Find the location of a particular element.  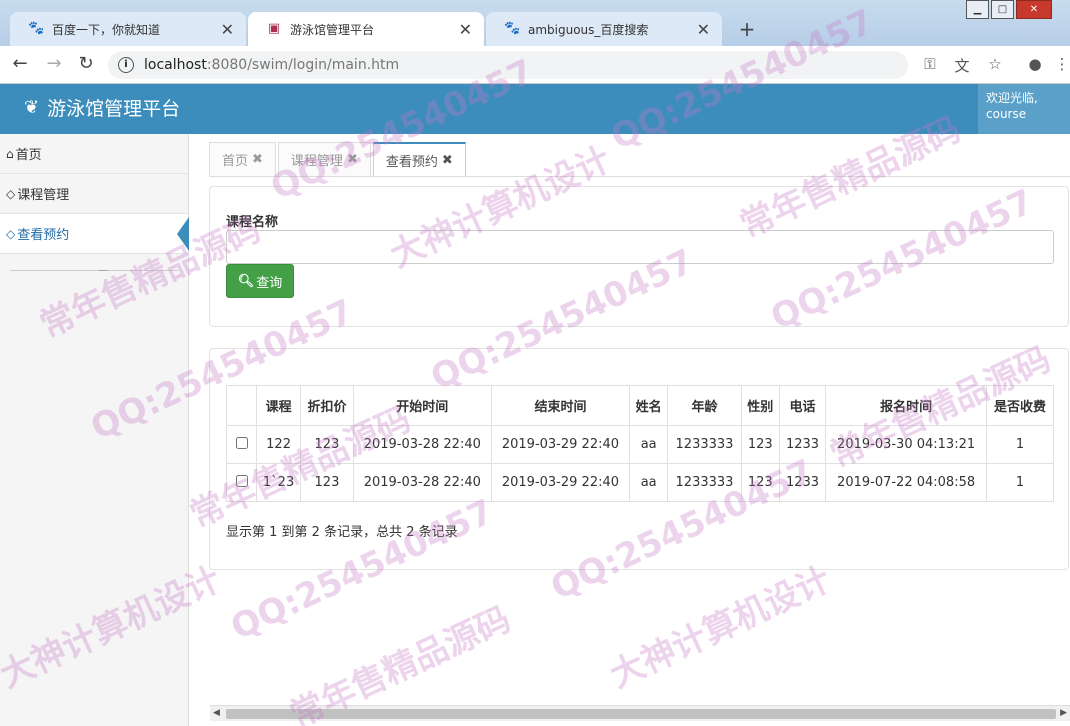

browser-tab-baidu: 🐾 百度一下，你就知道 ✕ is located at coordinates (128, 29).